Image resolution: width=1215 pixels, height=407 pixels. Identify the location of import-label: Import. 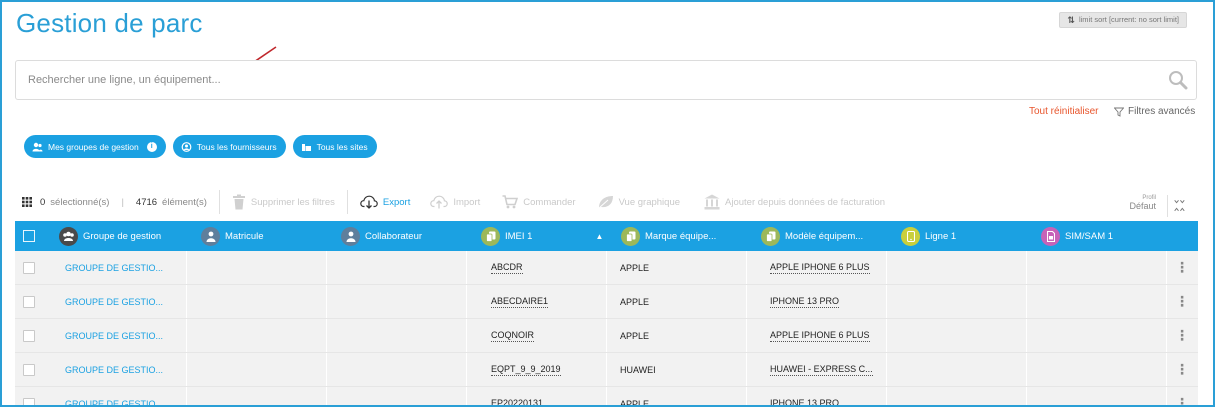
(467, 202).